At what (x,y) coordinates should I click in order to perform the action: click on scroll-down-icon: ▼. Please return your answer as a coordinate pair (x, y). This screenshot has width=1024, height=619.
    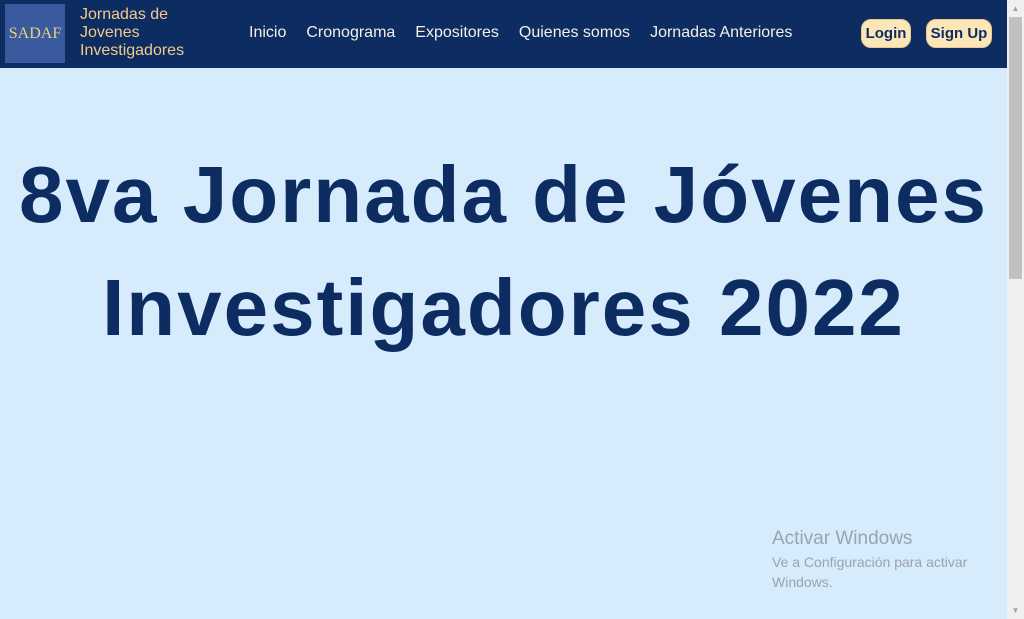
    Looking at the image, I should click on (1015, 610).